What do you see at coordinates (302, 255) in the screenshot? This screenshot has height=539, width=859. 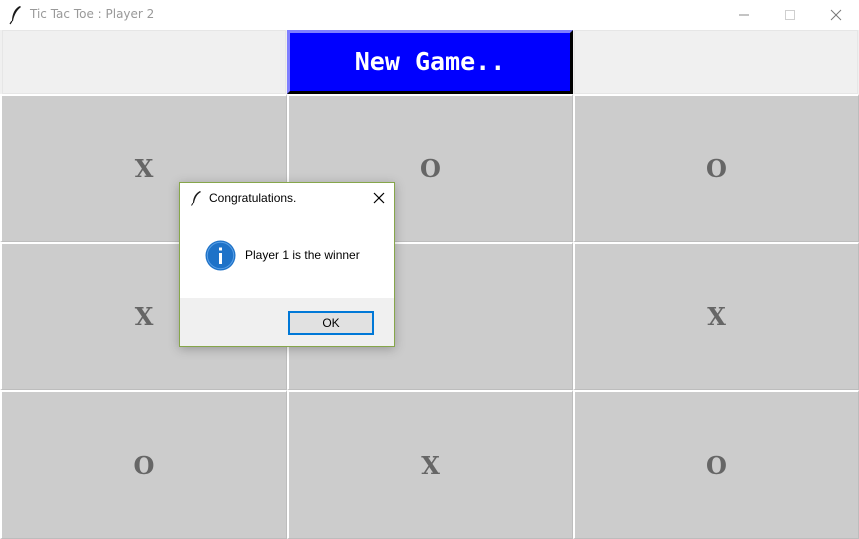 I see `dialog-message: Player 1 is the winner` at bounding box center [302, 255].